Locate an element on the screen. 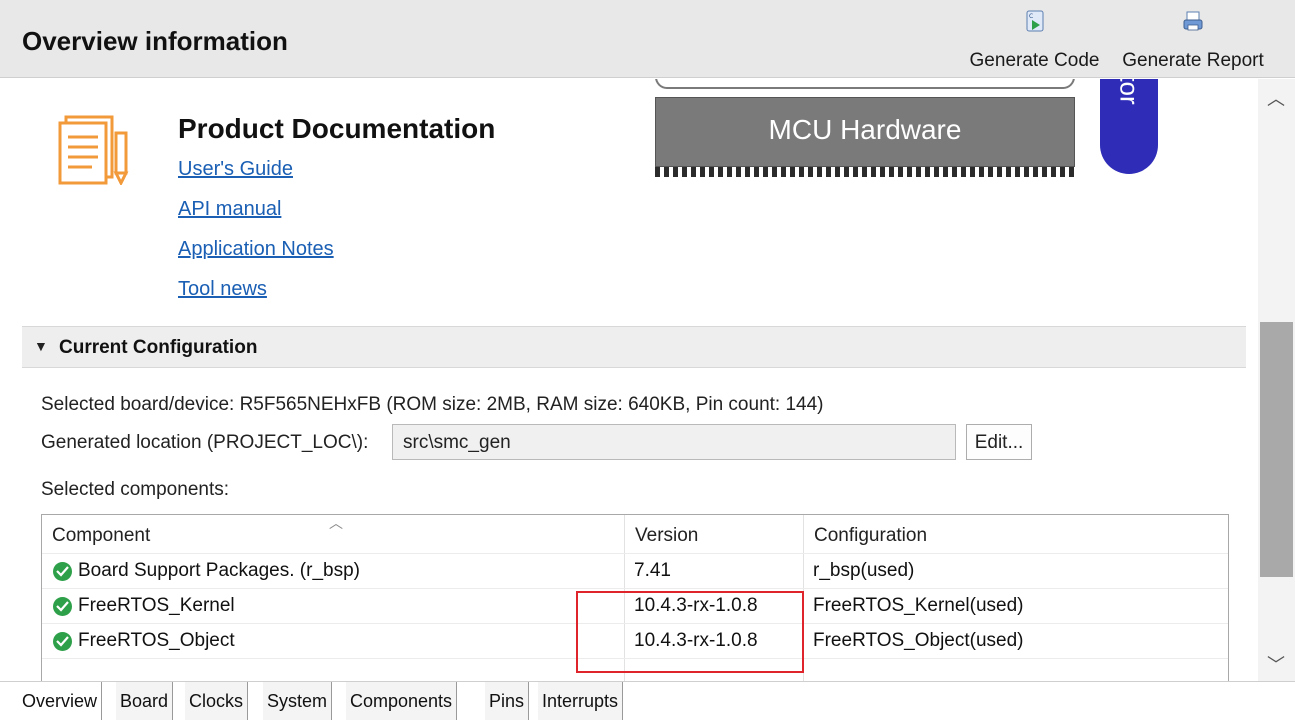  tab-interrupts: Interrupts is located at coordinates (581, 701).